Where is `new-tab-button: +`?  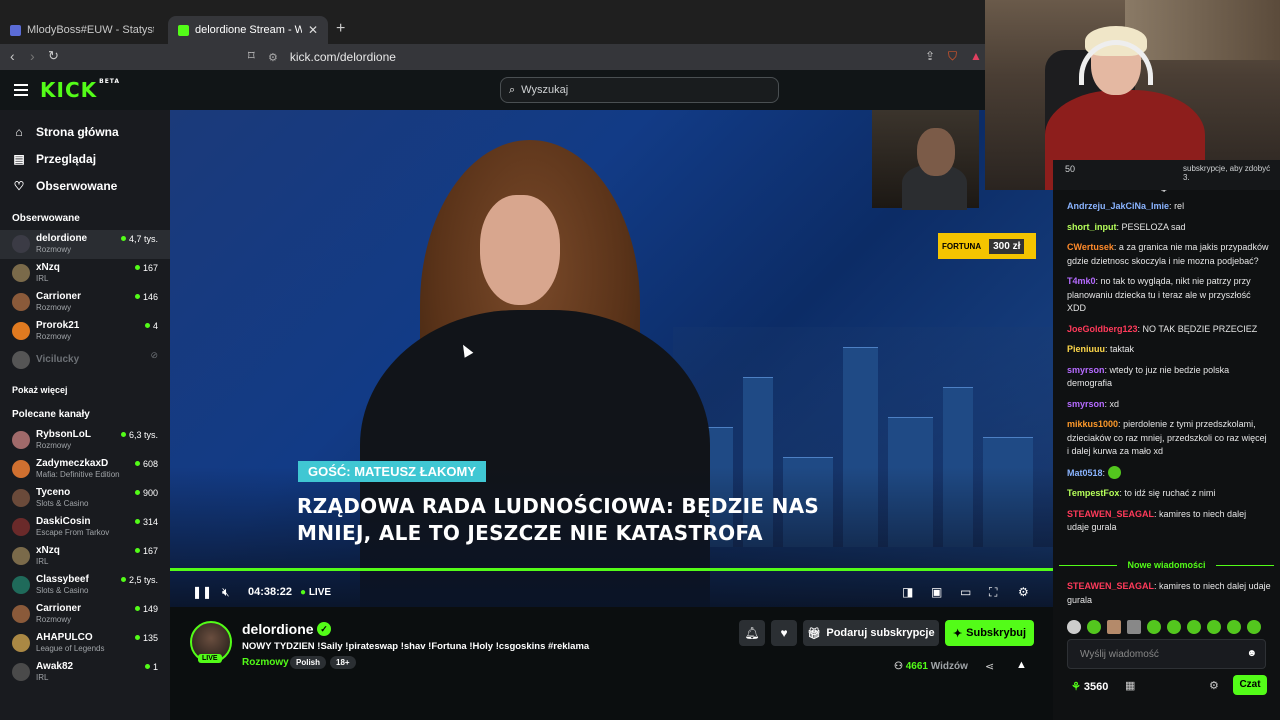
new-tab-button: + is located at coordinates (340, 29).